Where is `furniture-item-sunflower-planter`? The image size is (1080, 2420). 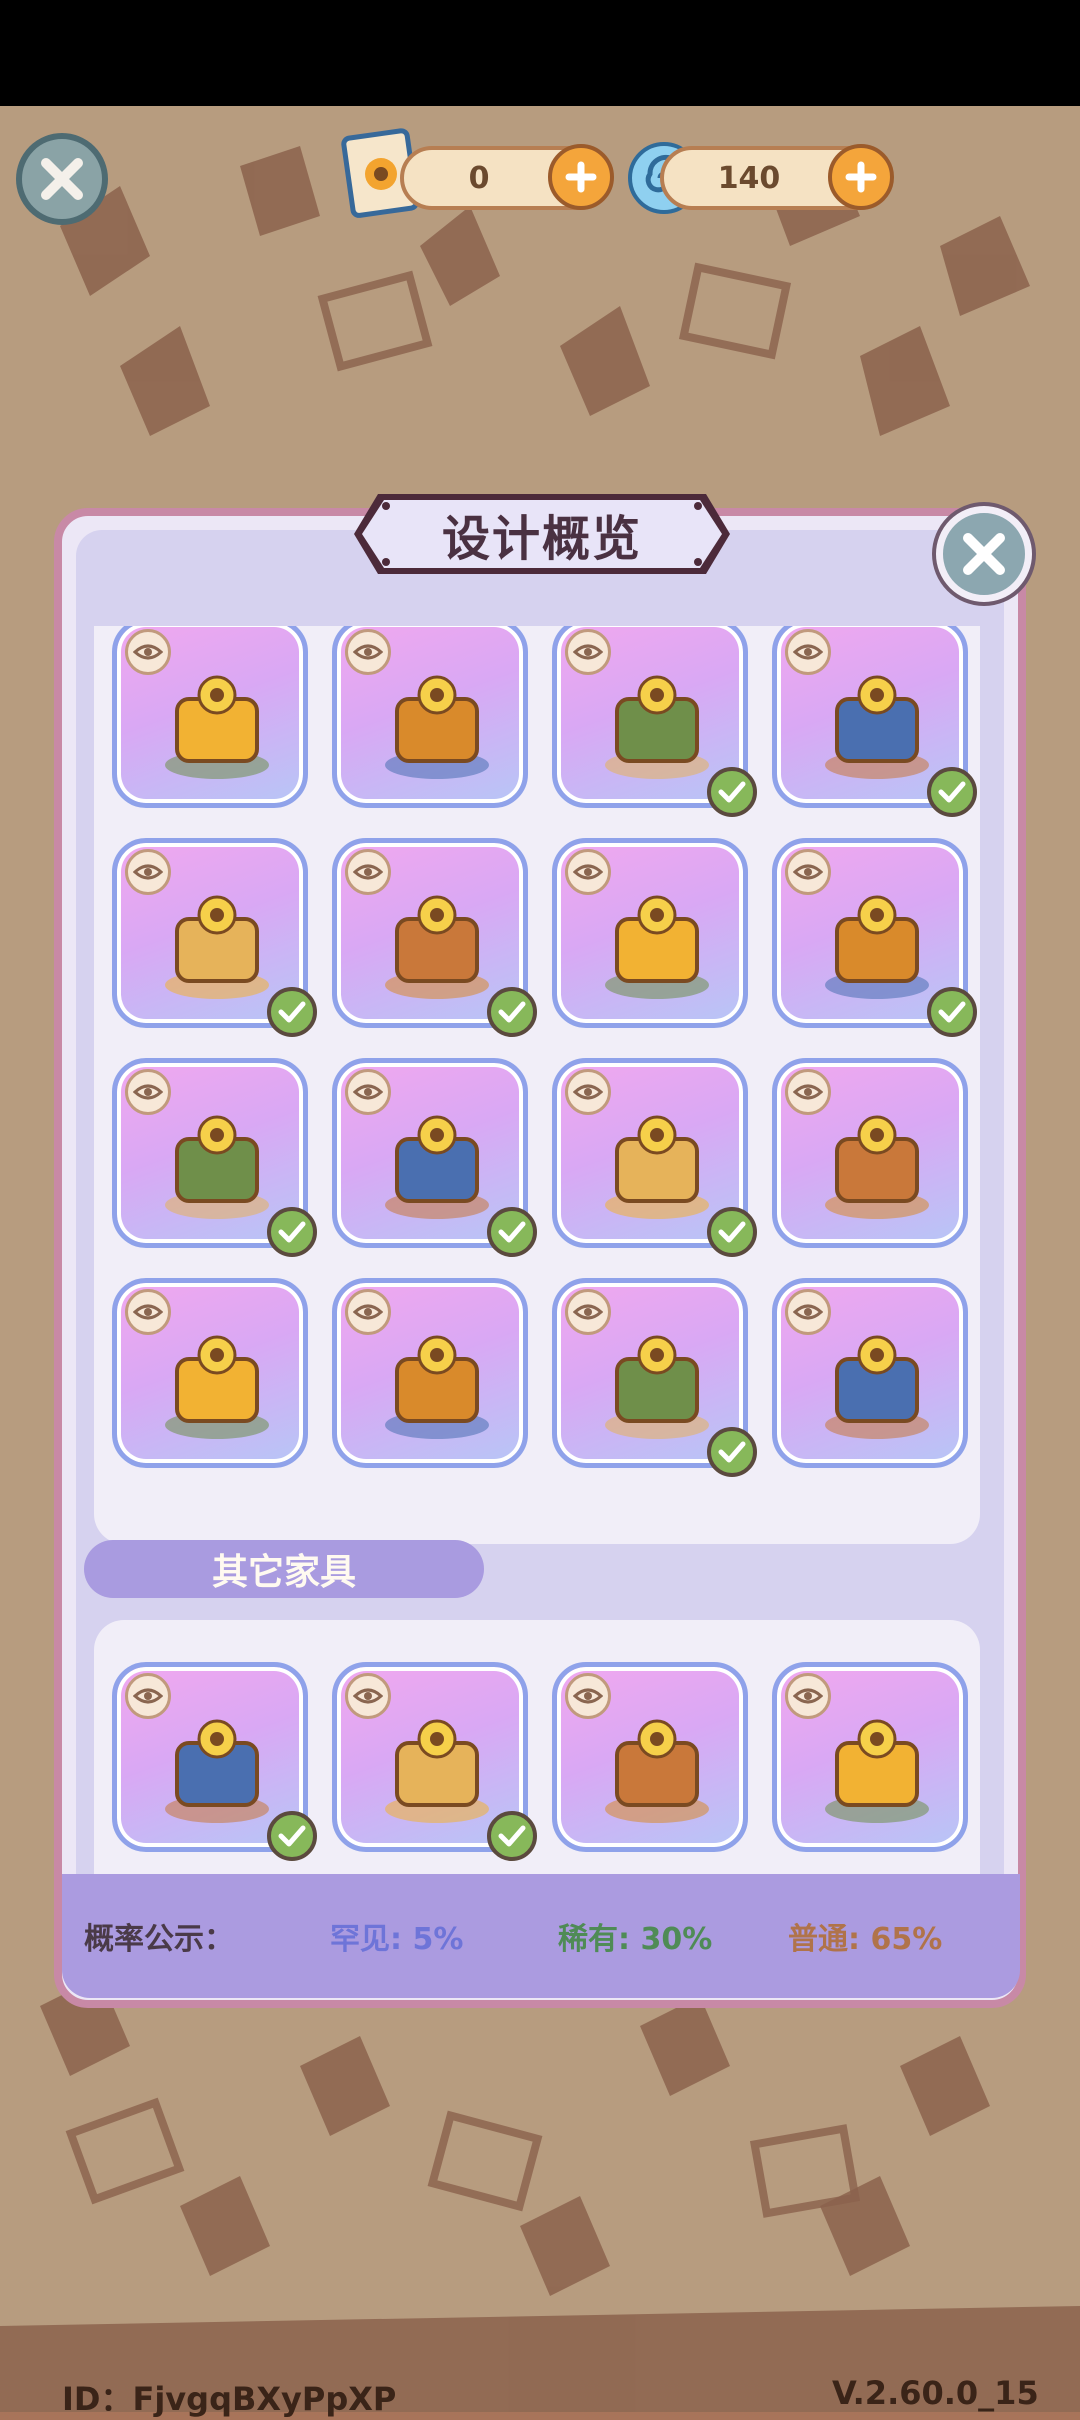 furniture-item-sunflower-planter is located at coordinates (210, 717).